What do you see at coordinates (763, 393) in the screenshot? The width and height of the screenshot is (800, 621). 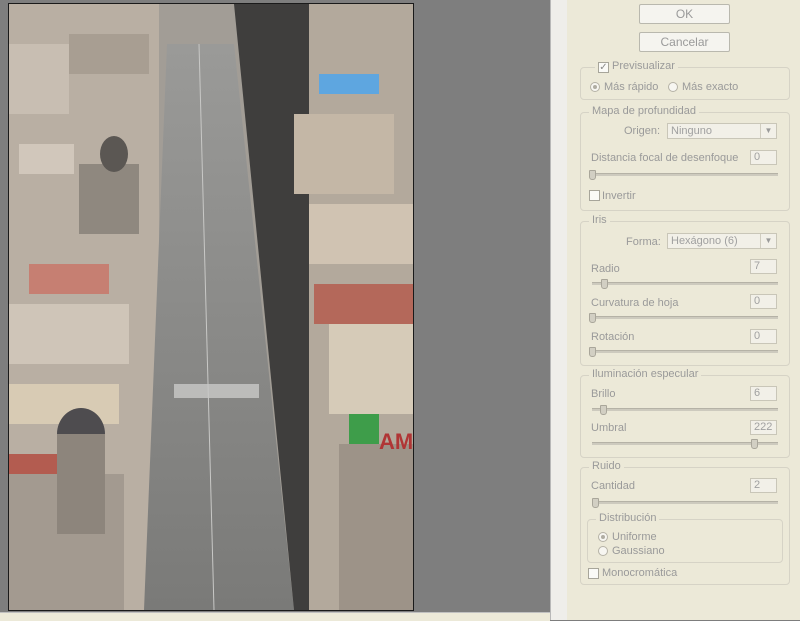 I see `brightness-input: 6` at bounding box center [763, 393].